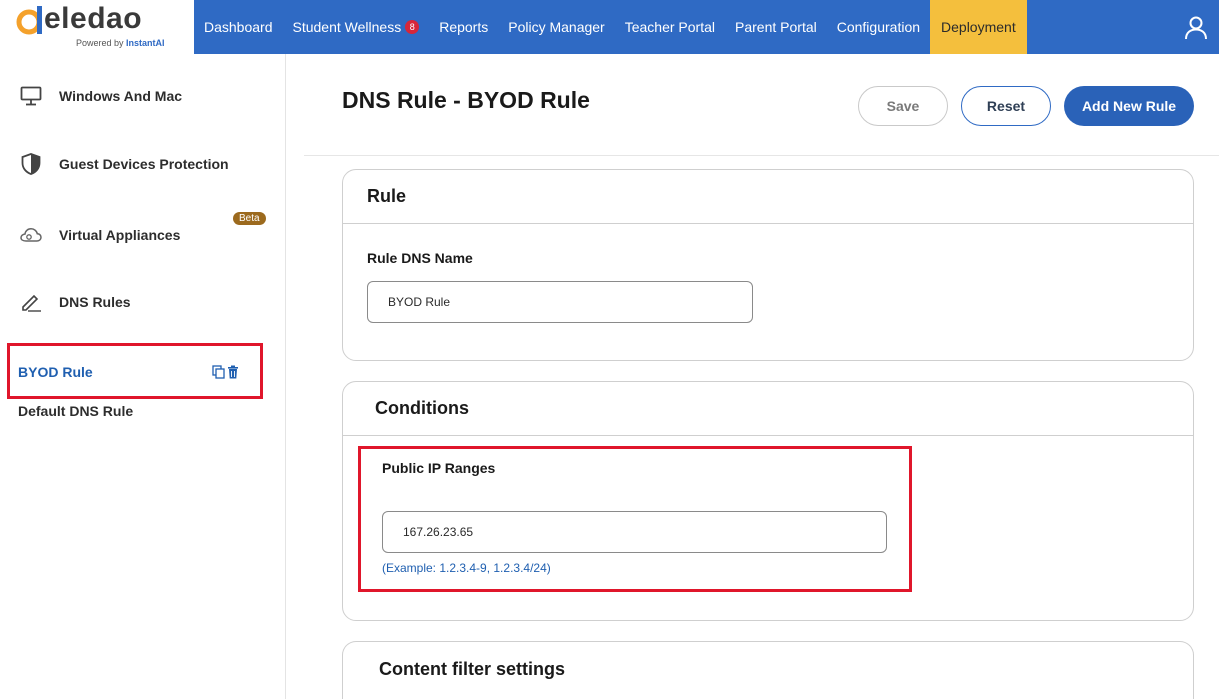 The image size is (1219, 699). What do you see at coordinates (670, 27) in the screenshot?
I see `nav-teacher-portal: Teacher Portal` at bounding box center [670, 27].